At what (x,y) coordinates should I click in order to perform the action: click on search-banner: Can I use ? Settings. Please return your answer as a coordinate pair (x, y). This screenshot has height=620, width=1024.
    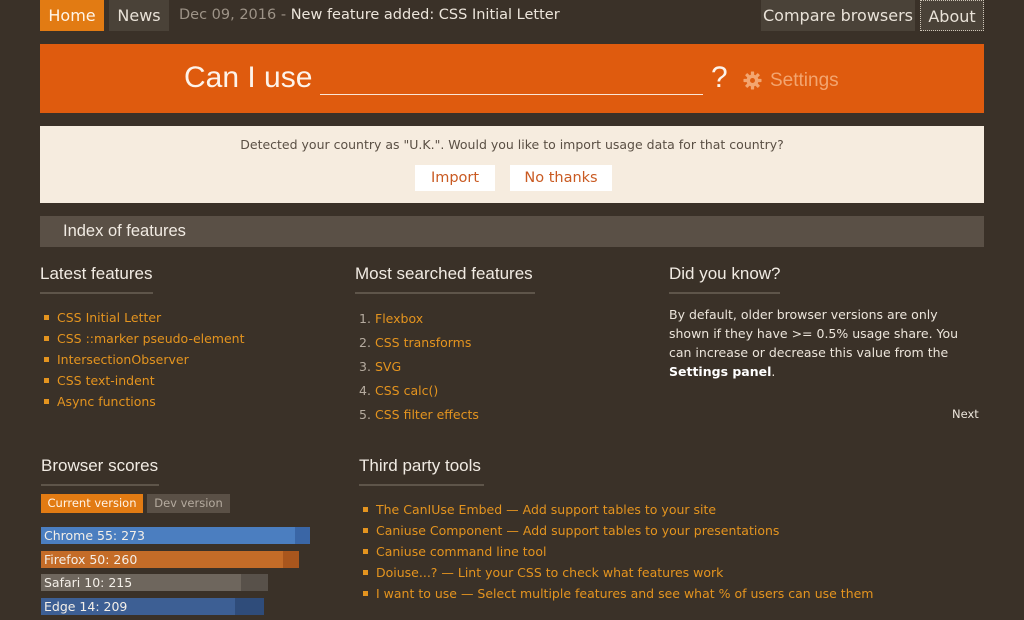
    Looking at the image, I should click on (512, 78).